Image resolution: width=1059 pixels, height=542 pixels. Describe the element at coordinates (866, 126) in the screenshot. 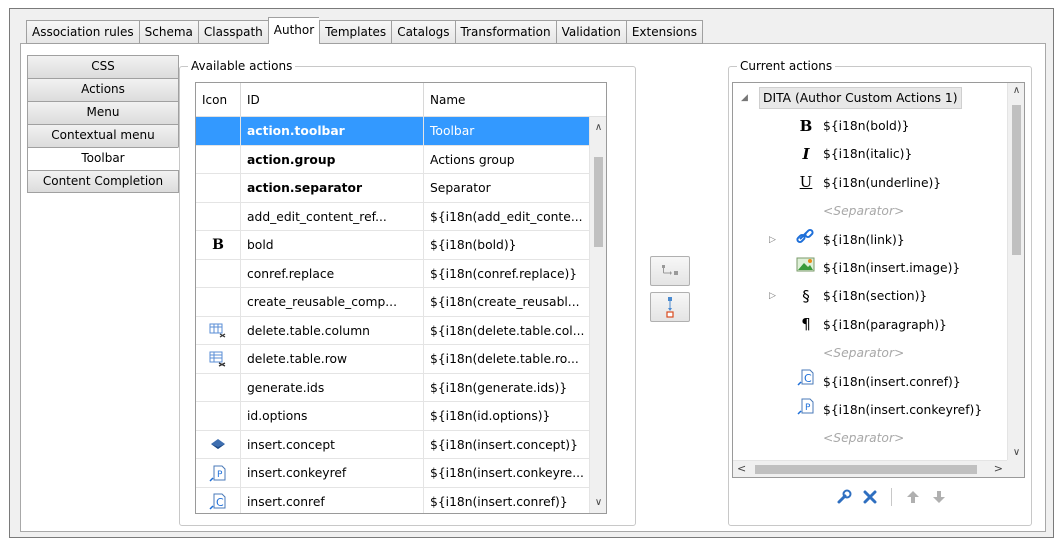

I see `tree-item-label: ${i18n(bold)}` at that location.